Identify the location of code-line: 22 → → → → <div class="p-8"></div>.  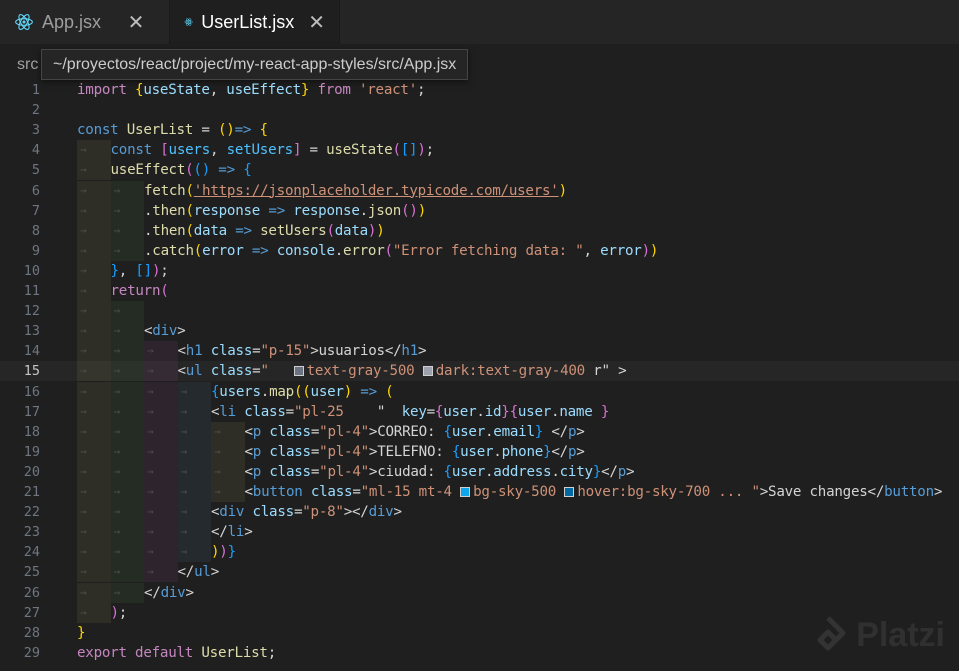
(479, 512).